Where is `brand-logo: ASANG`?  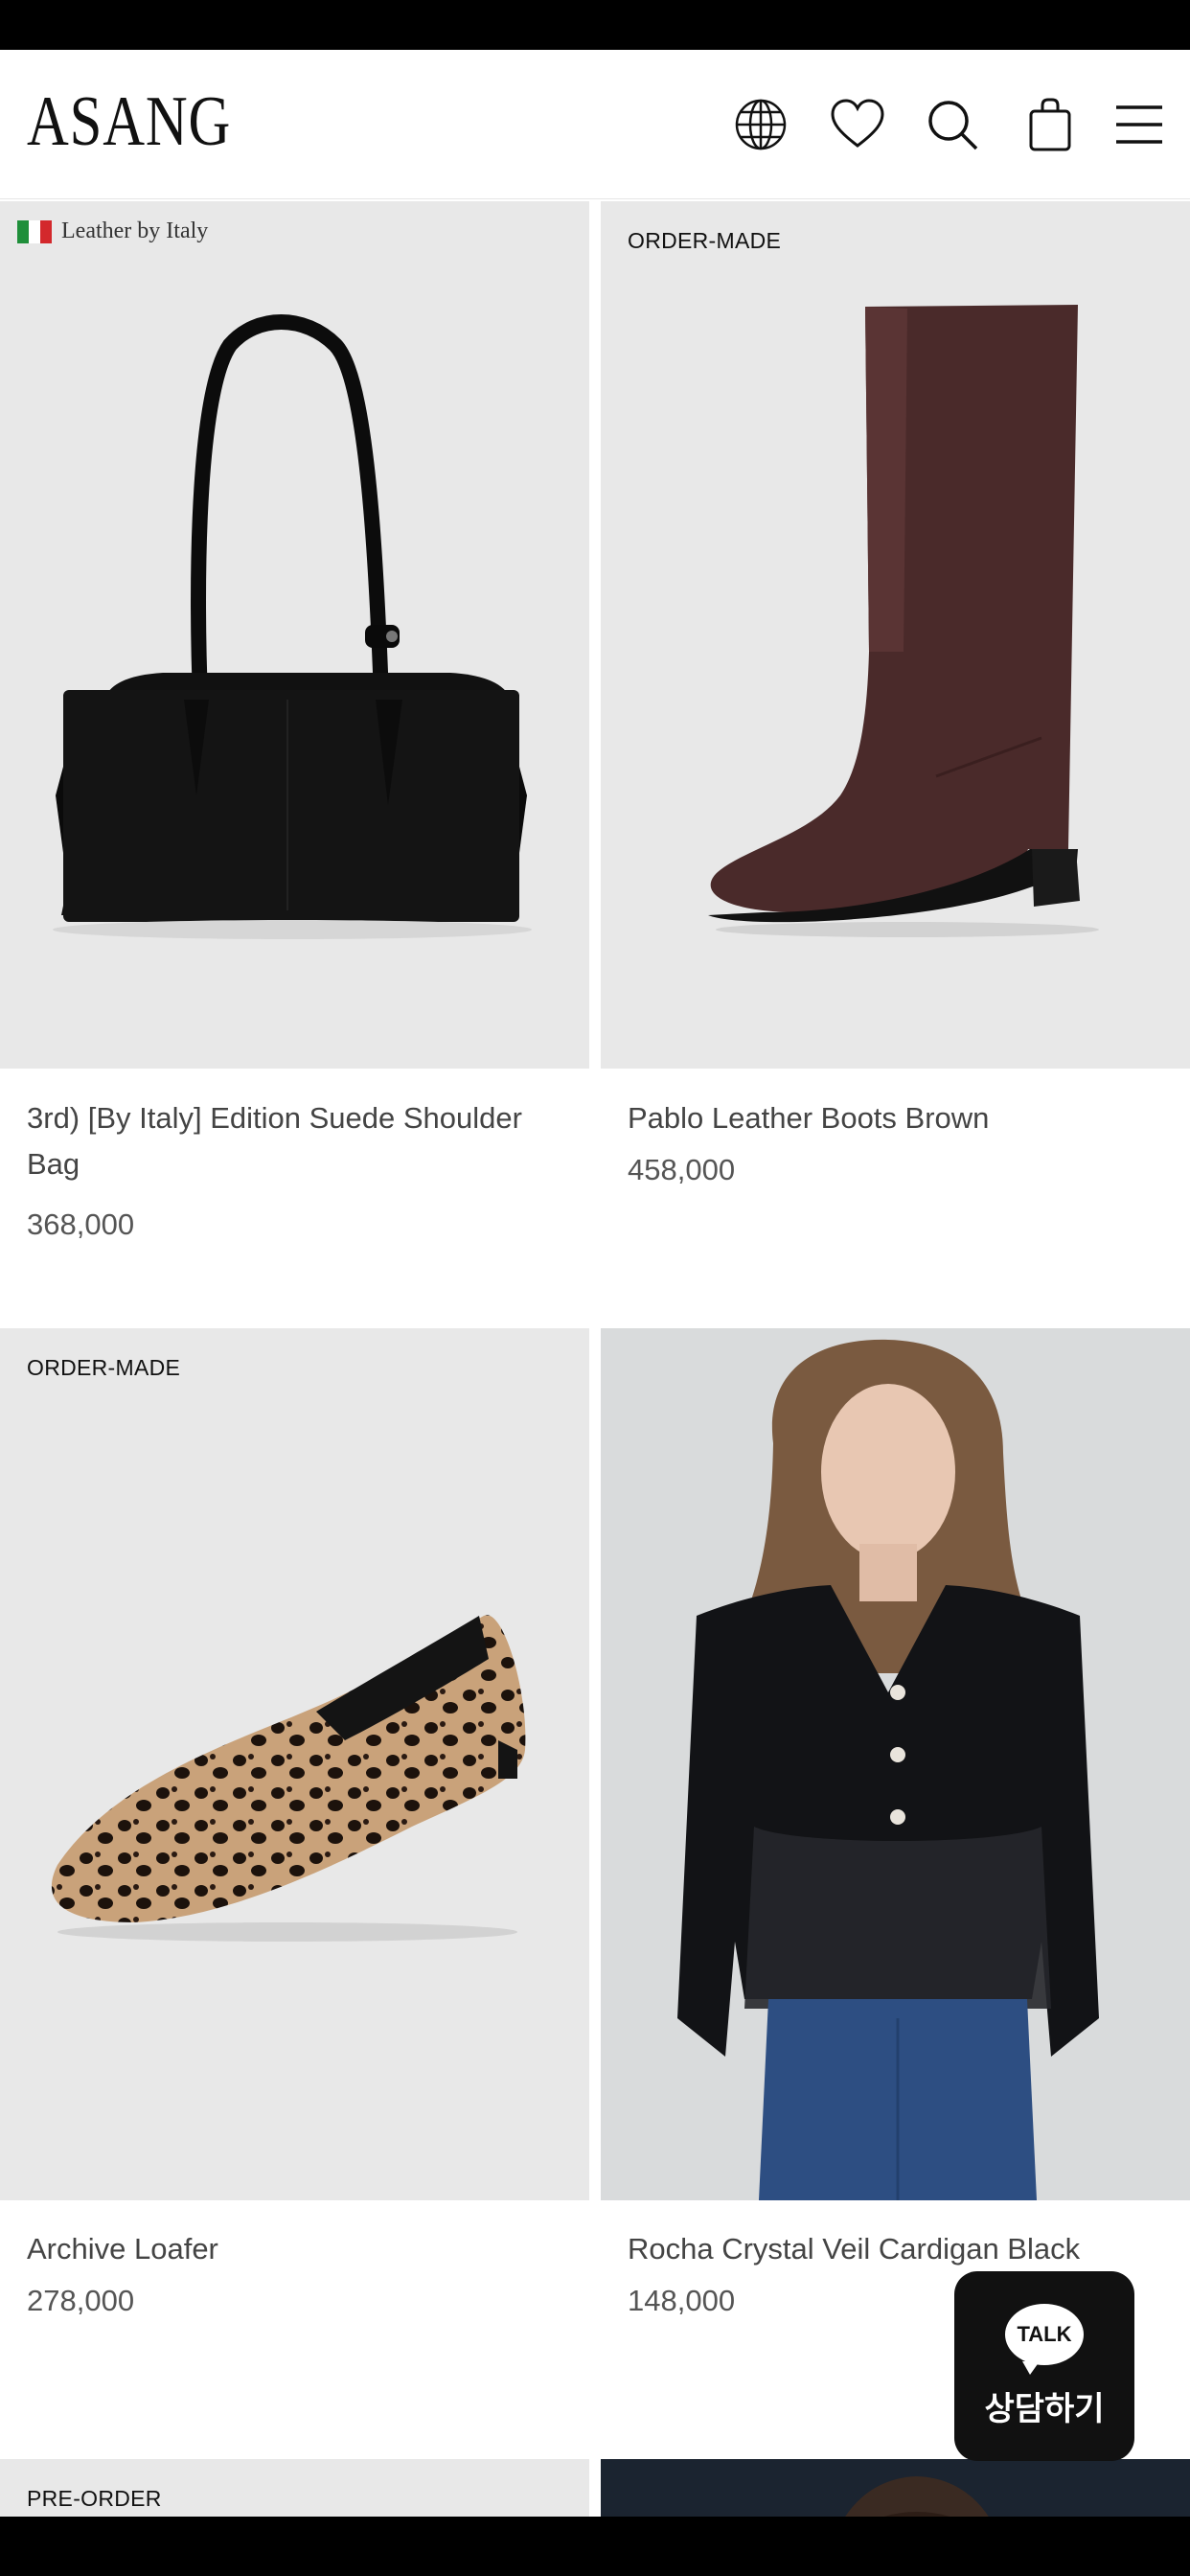 brand-logo: ASANG is located at coordinates (129, 121).